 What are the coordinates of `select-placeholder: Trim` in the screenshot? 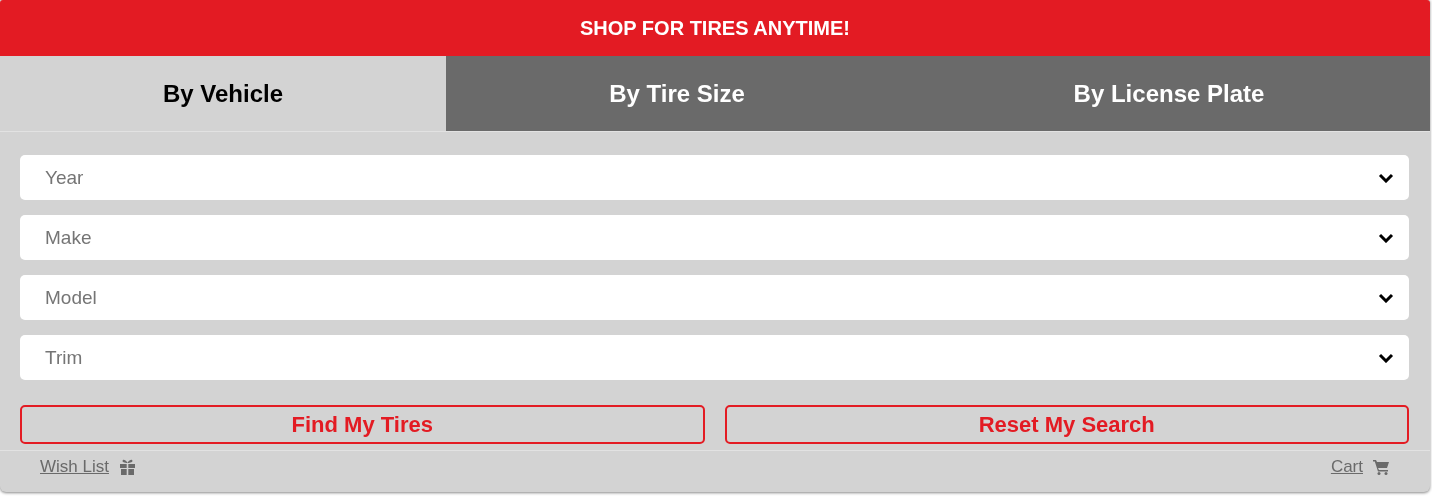 It's located at (64, 357).